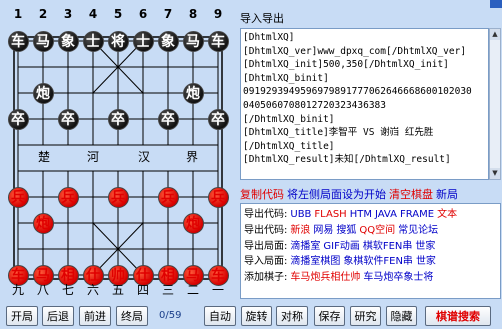 This screenshot has height=329, width=502. What do you see at coordinates (300, 230) in the screenshot?
I see `code-link: 新浪` at bounding box center [300, 230].